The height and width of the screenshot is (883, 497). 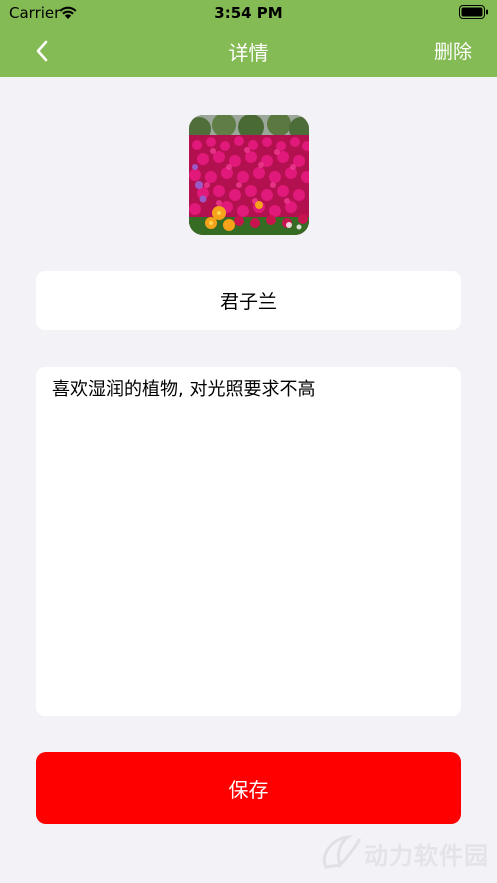 What do you see at coordinates (473, 12) in the screenshot?
I see `battery-icon` at bounding box center [473, 12].